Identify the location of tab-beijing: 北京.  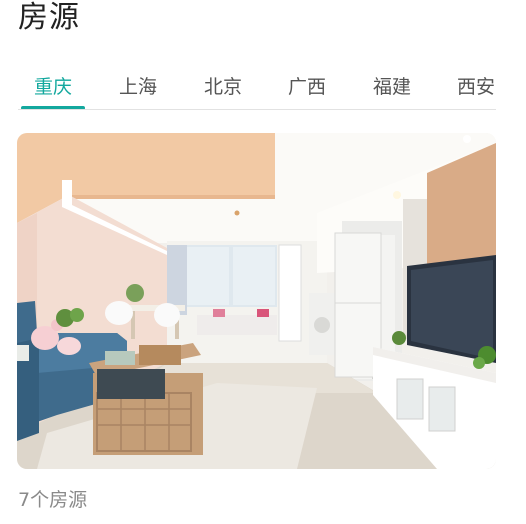
(223, 88).